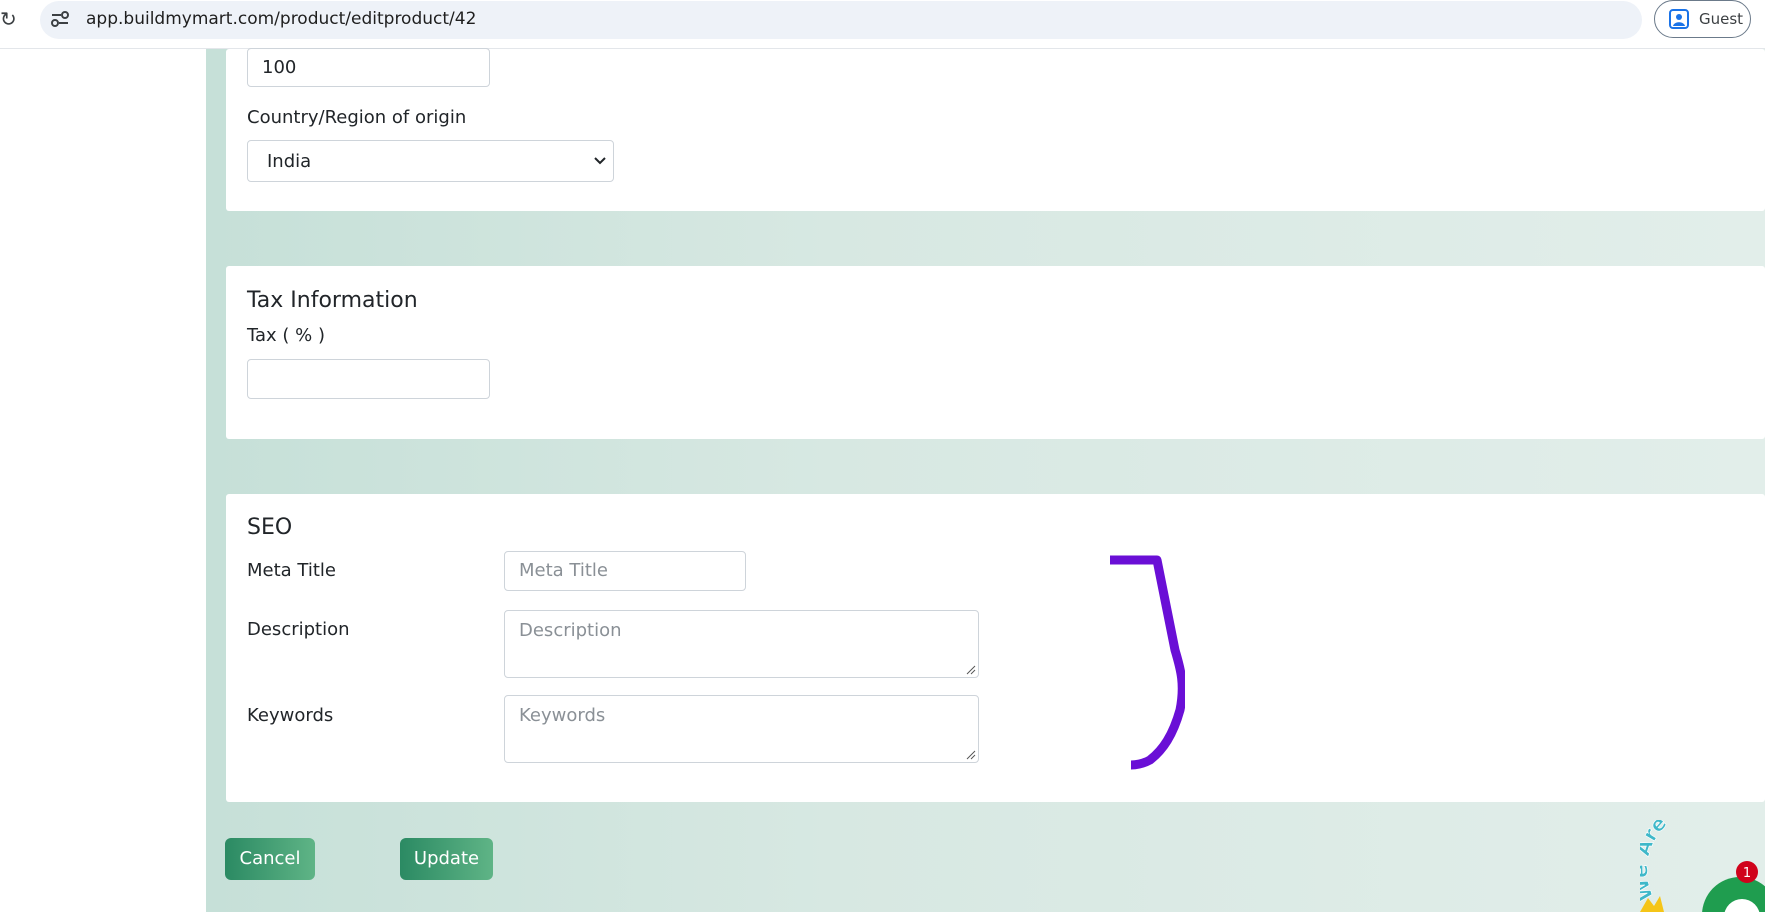 Image resolution: width=1765 pixels, height=912 pixels. What do you see at coordinates (570, 630) in the screenshot?
I see `description-placeholder: Description` at bounding box center [570, 630].